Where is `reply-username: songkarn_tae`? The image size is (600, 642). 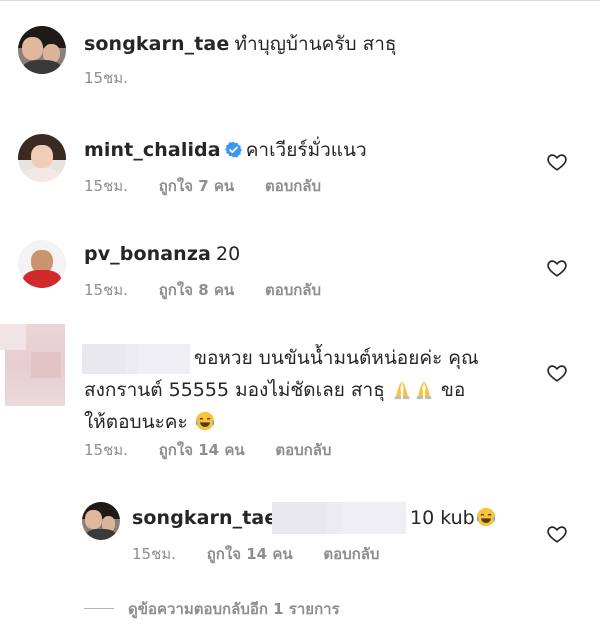
reply-username: songkarn_tae is located at coordinates (204, 518).